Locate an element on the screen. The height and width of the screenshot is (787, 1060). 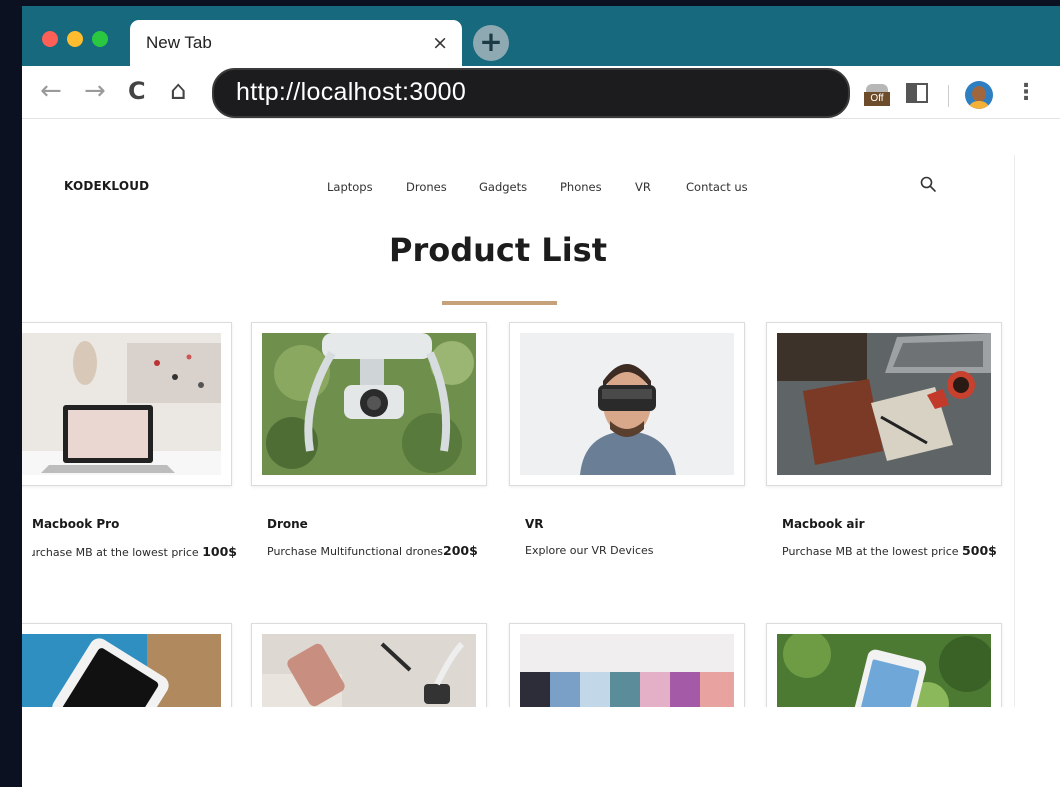
kebab-menu-icon: ⋮ is located at coordinates (1026, 93).